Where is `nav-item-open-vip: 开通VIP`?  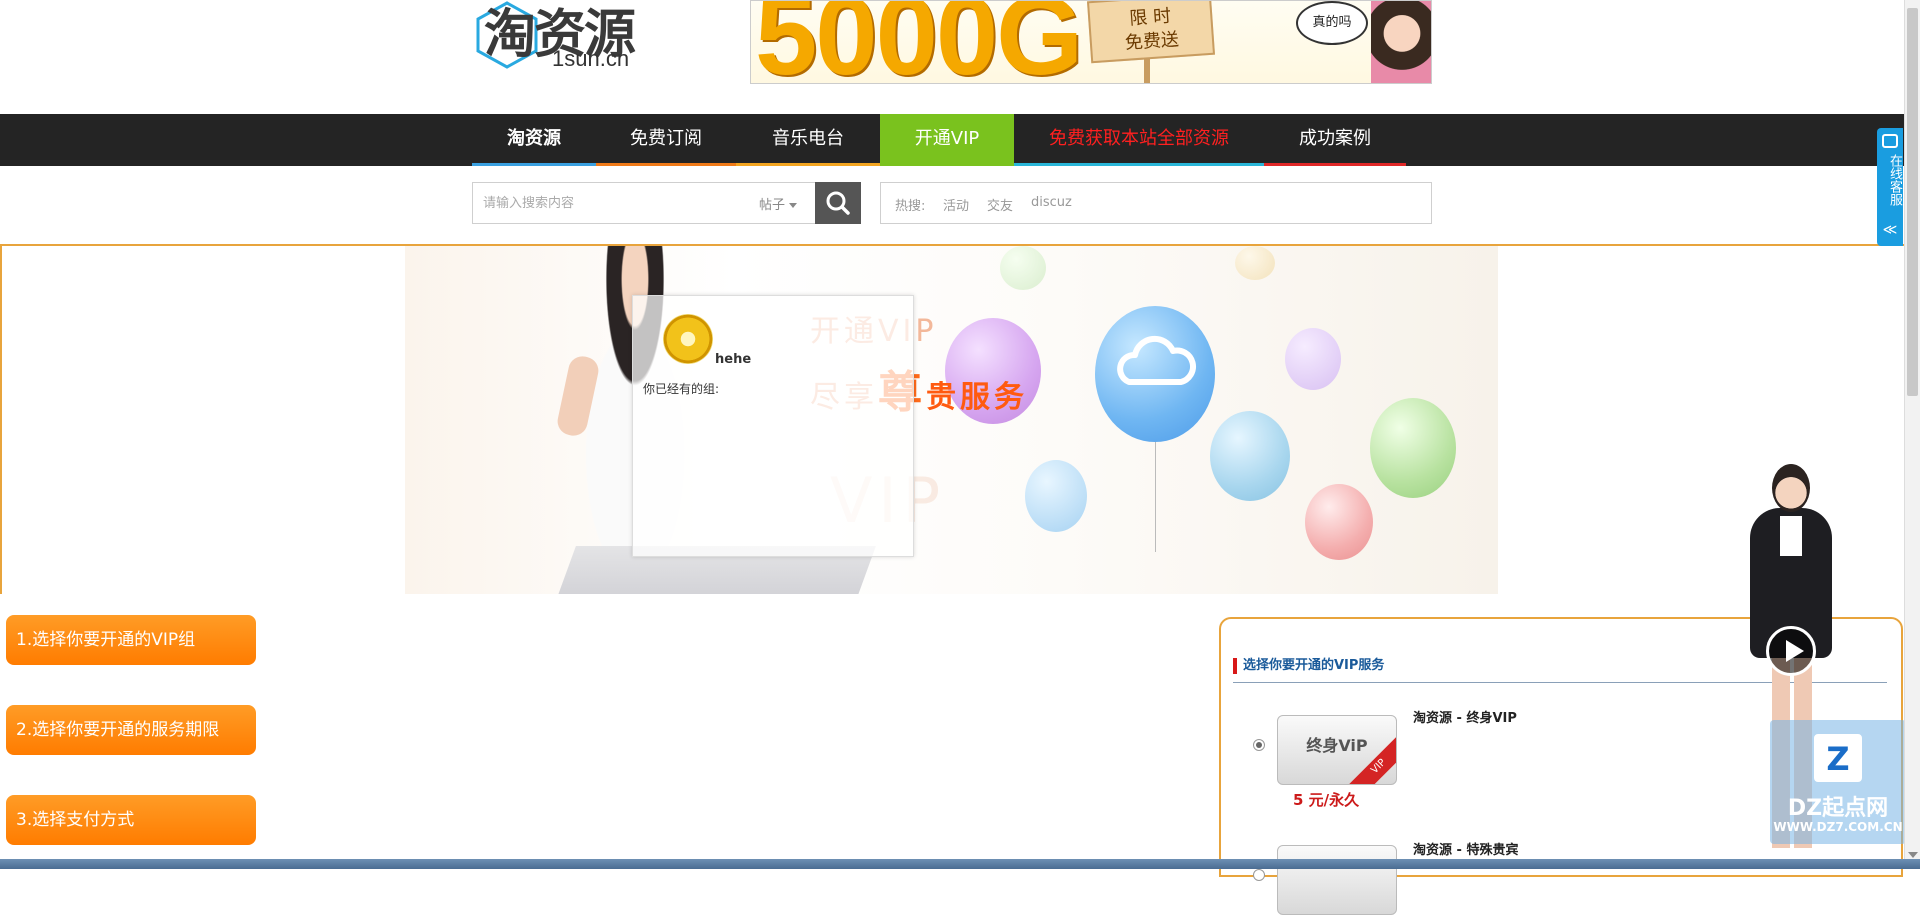 nav-item-open-vip: 开通VIP is located at coordinates (947, 140).